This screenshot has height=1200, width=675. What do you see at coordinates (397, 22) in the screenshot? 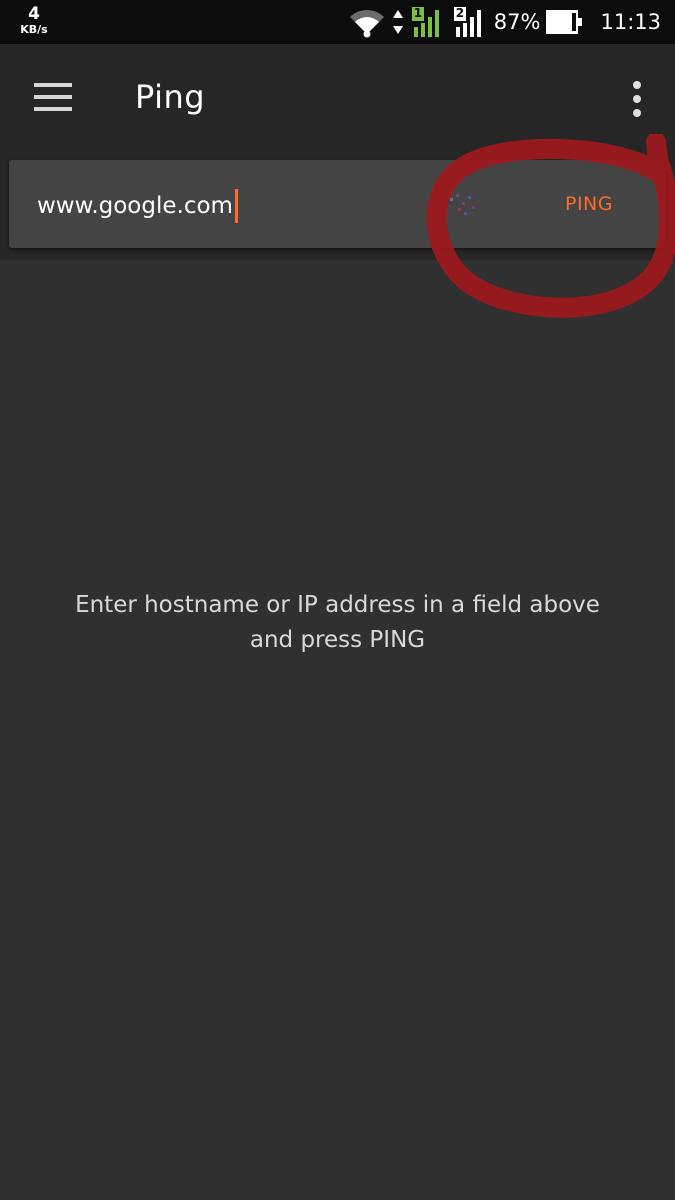
I see `data-arrows-icon` at bounding box center [397, 22].